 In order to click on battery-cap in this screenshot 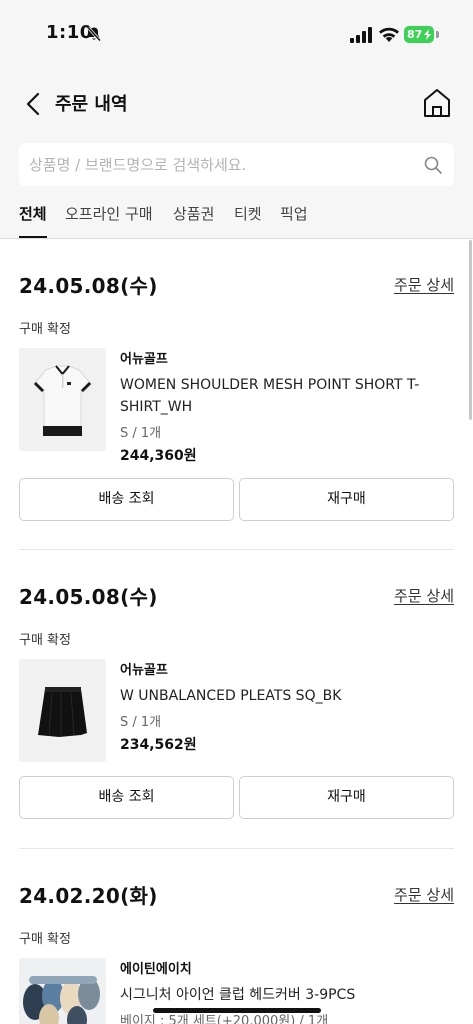, I will do `click(437, 34)`.